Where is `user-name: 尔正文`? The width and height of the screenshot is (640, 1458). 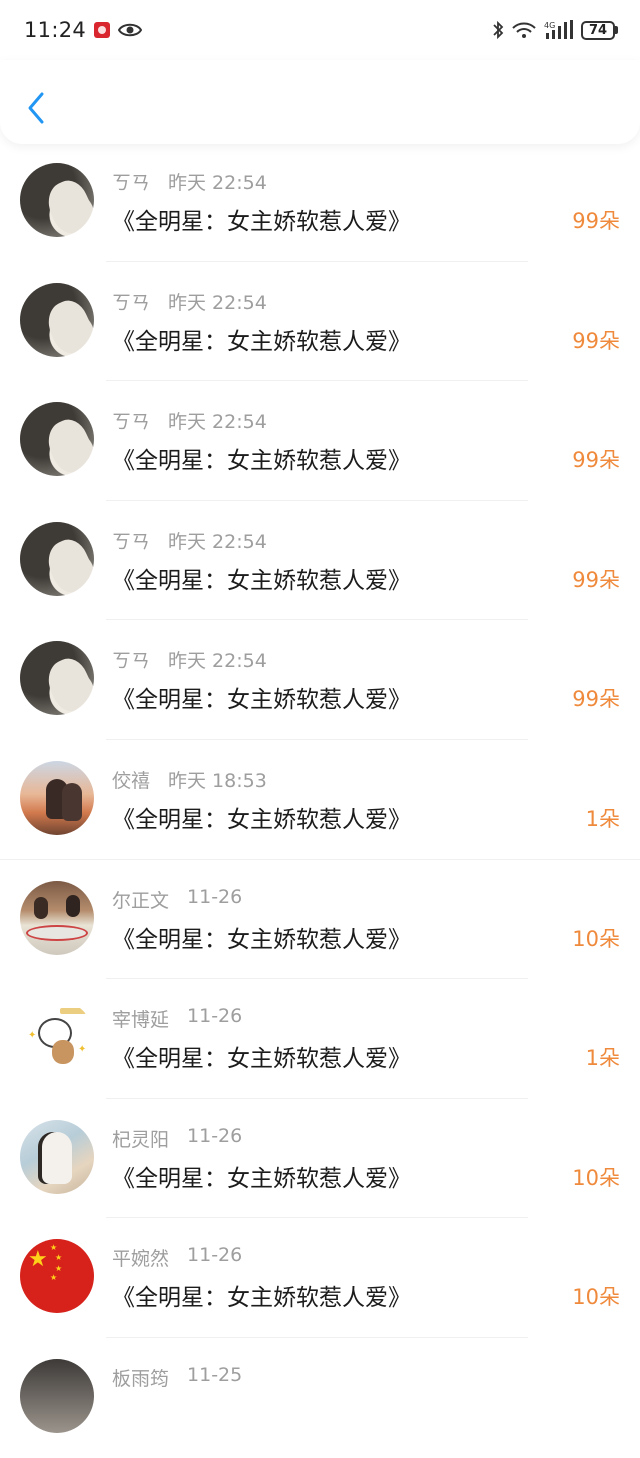
user-name: 尔正文 is located at coordinates (141, 900).